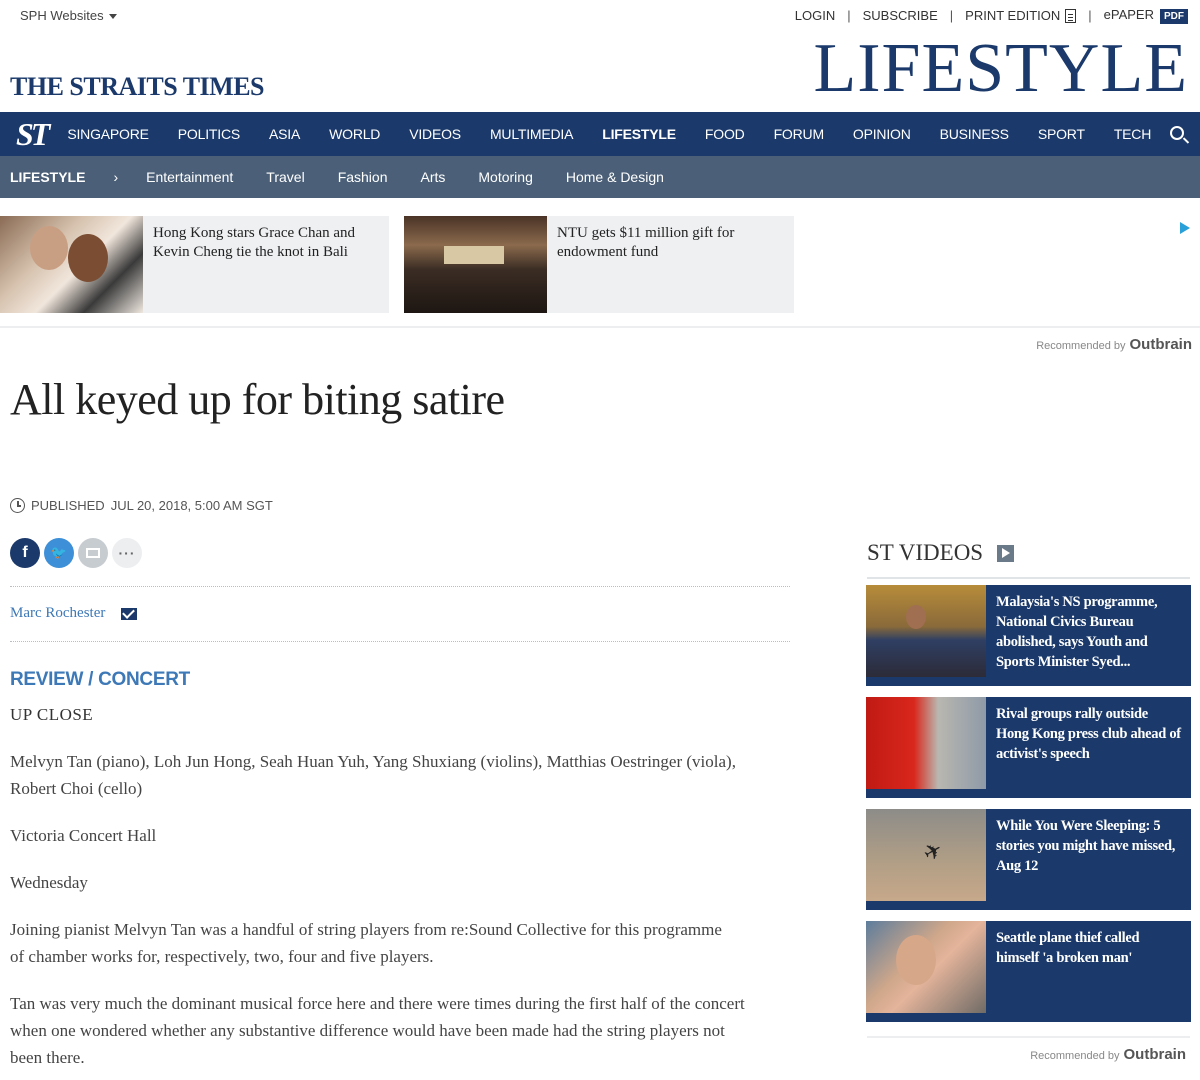 The height and width of the screenshot is (1080, 1200). Describe the element at coordinates (189, 177) in the screenshot. I see `subnav-item-entertainment: Entertainment` at that location.